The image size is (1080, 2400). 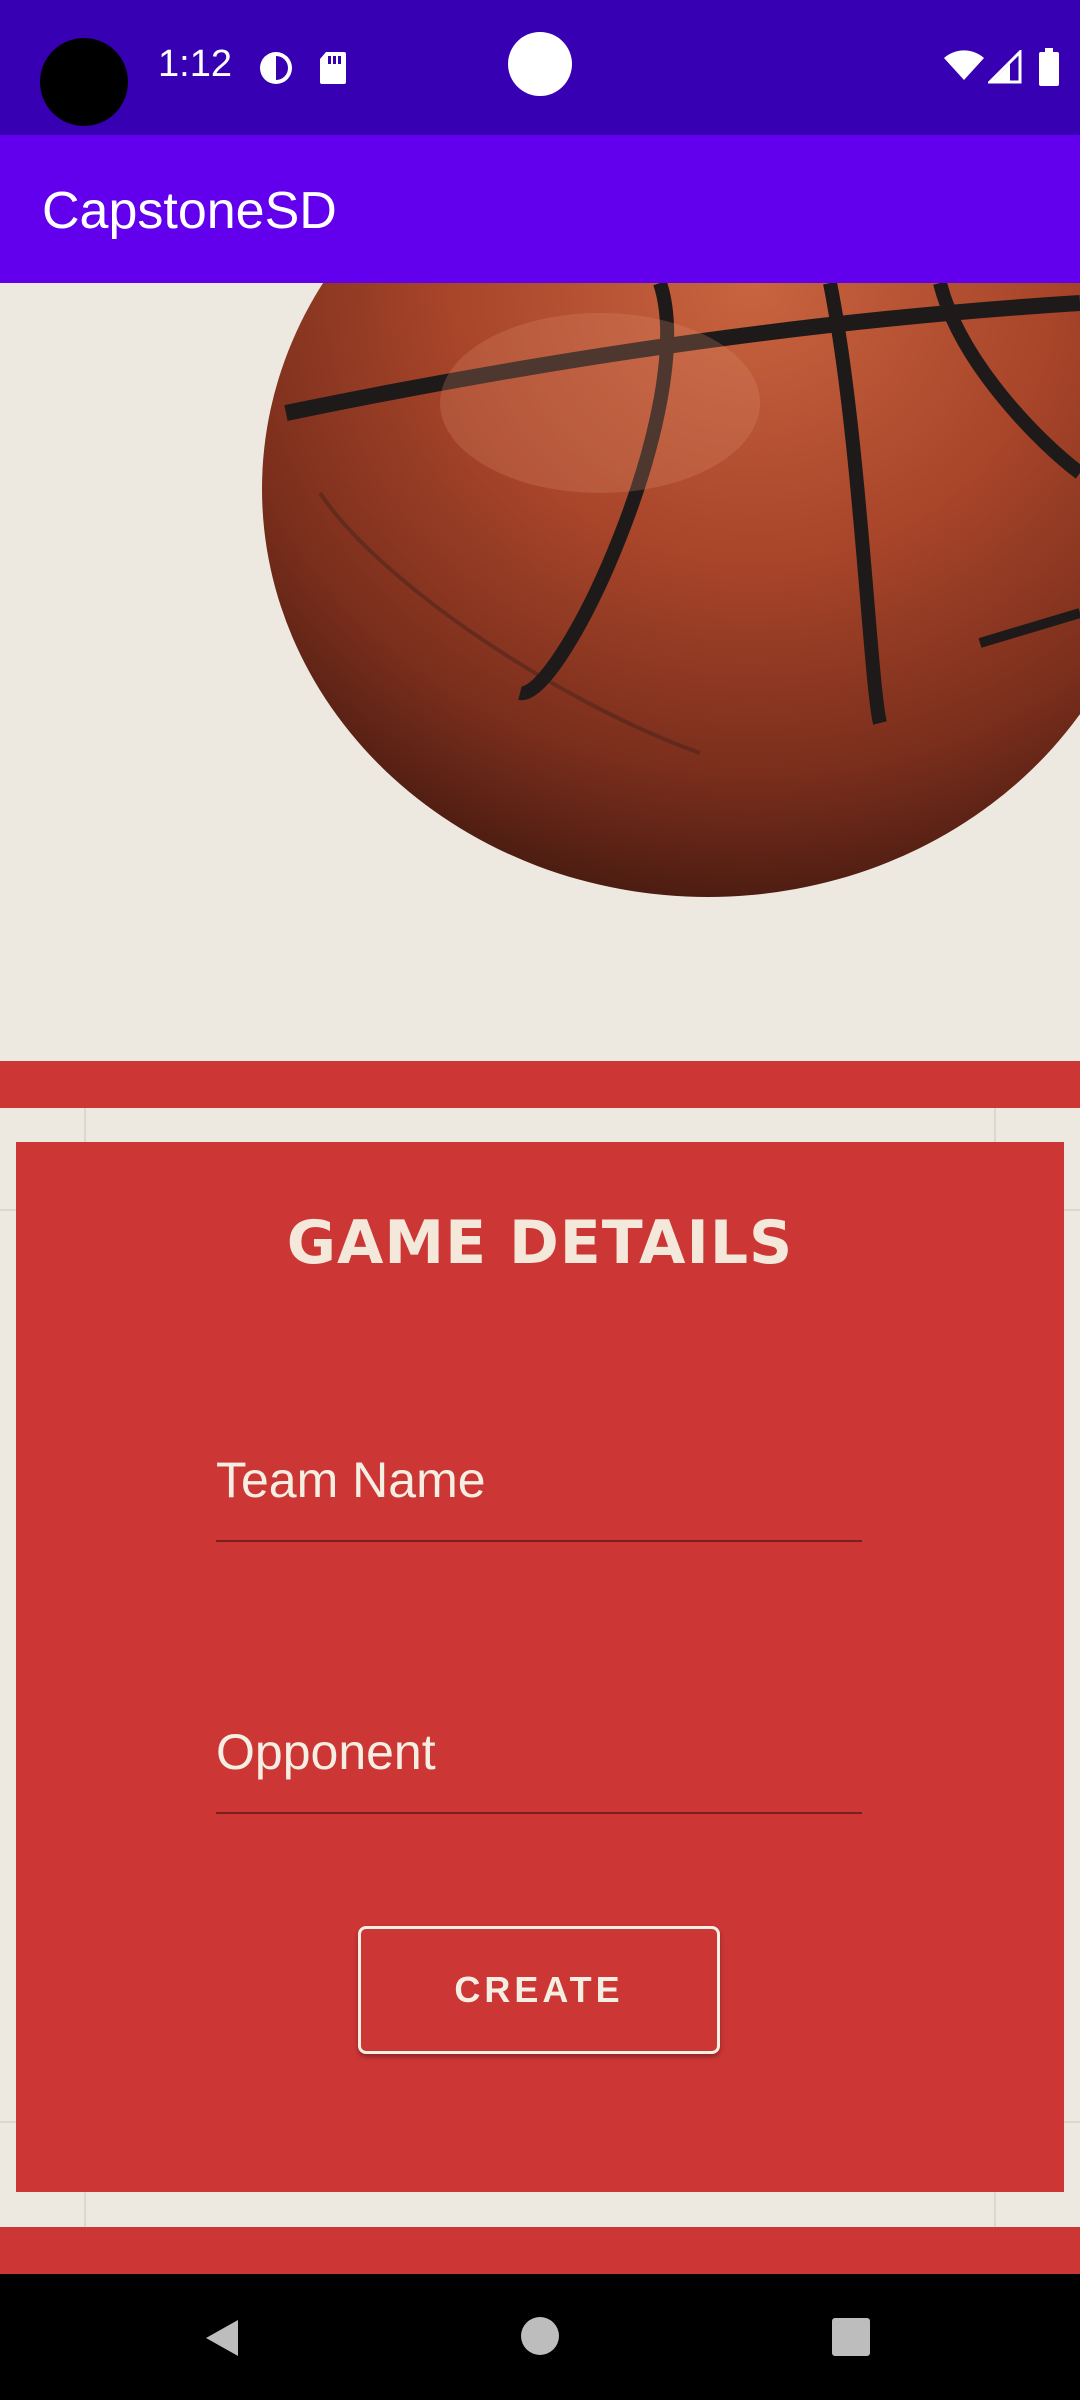 I want to click on back-icon, so click(x=224, y=2338).